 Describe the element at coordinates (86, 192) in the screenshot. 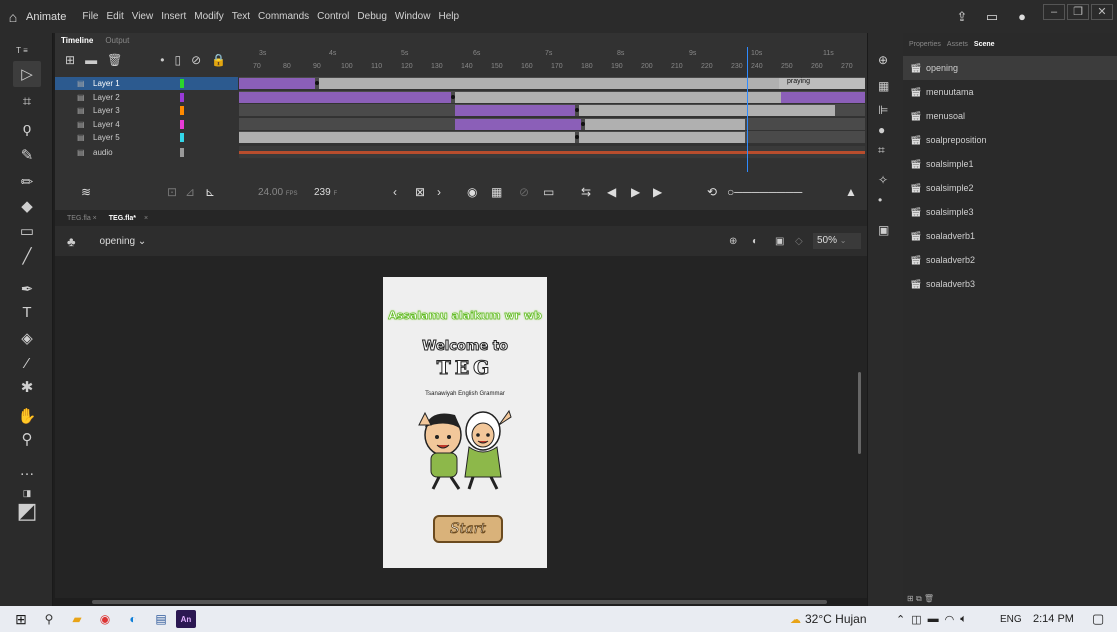

I see `layers-icon: ≋` at that location.